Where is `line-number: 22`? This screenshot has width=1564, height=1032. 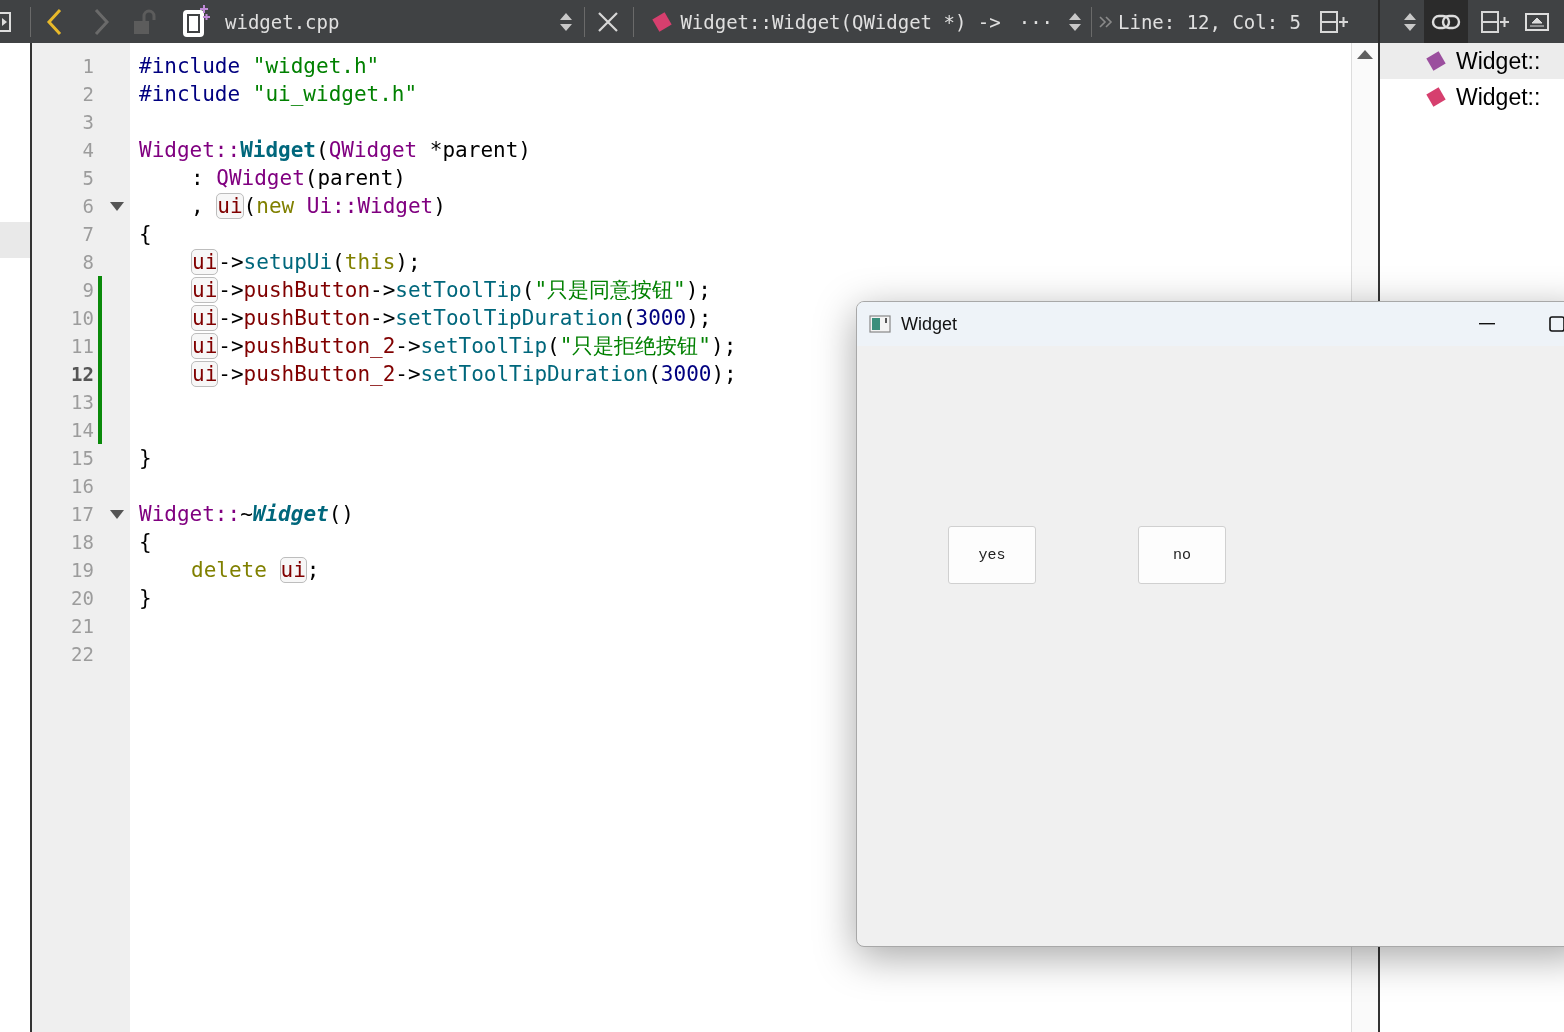 line-number: 22 is located at coordinates (82, 654).